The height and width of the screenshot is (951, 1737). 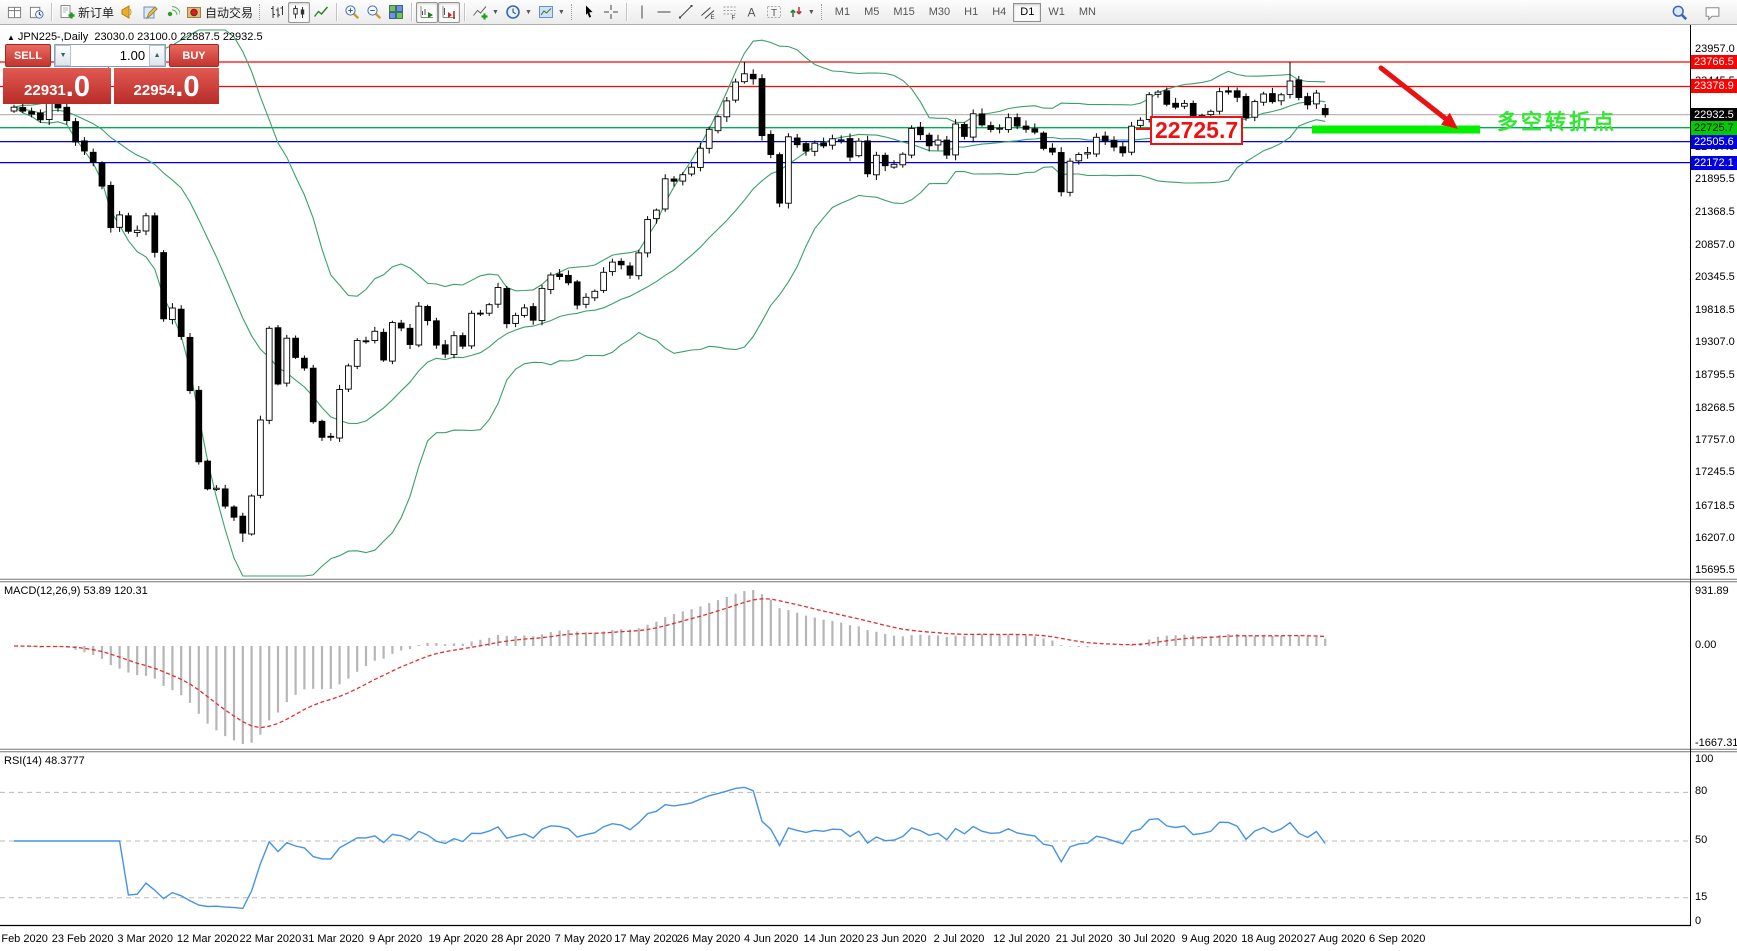 I want to click on arrows-icon: ▼, so click(x=801, y=12).